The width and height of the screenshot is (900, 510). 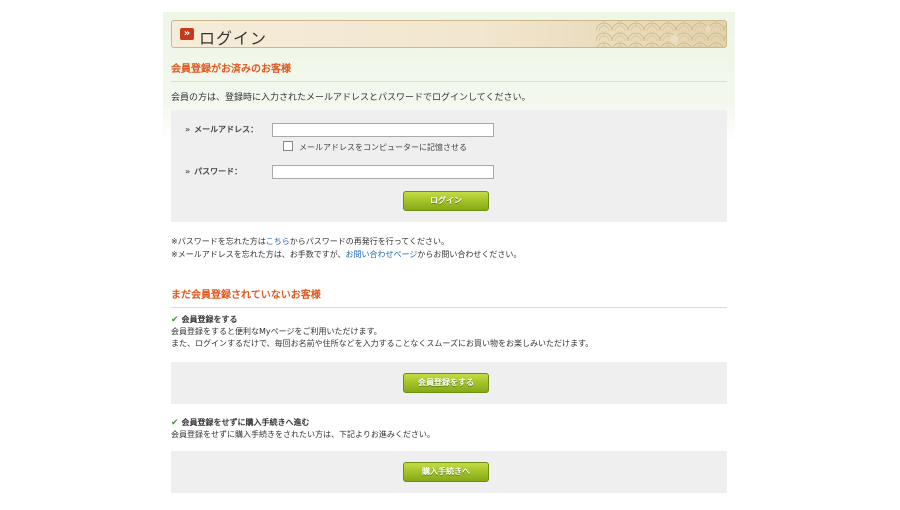 I want to click on wave-pattern-decoration, so click(x=661, y=34).